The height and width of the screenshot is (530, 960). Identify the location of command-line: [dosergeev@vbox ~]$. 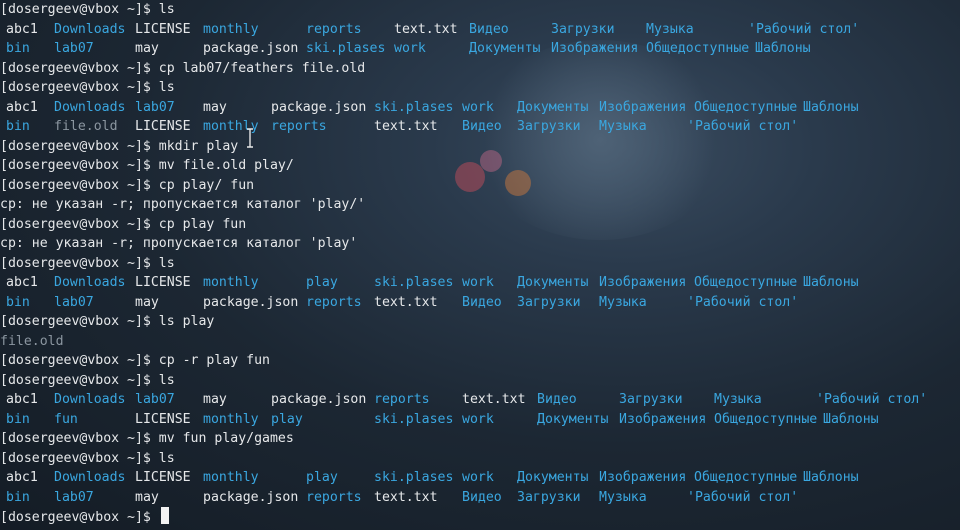
(480, 517).